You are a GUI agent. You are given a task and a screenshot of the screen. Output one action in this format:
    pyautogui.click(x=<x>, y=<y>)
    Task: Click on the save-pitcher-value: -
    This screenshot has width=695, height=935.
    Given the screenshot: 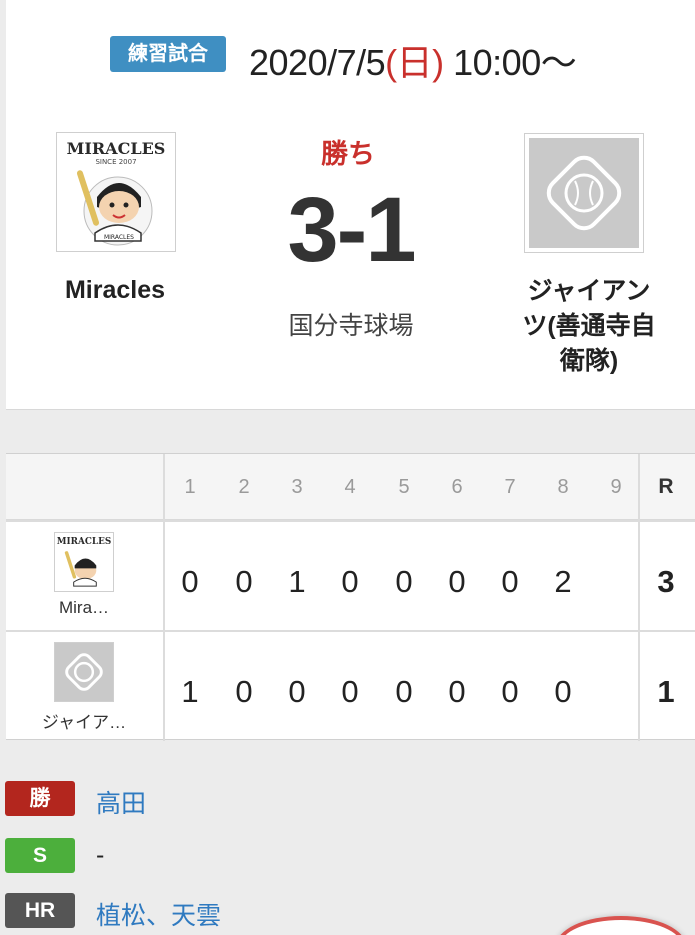 What is the action you would take?
    pyautogui.click(x=100, y=855)
    